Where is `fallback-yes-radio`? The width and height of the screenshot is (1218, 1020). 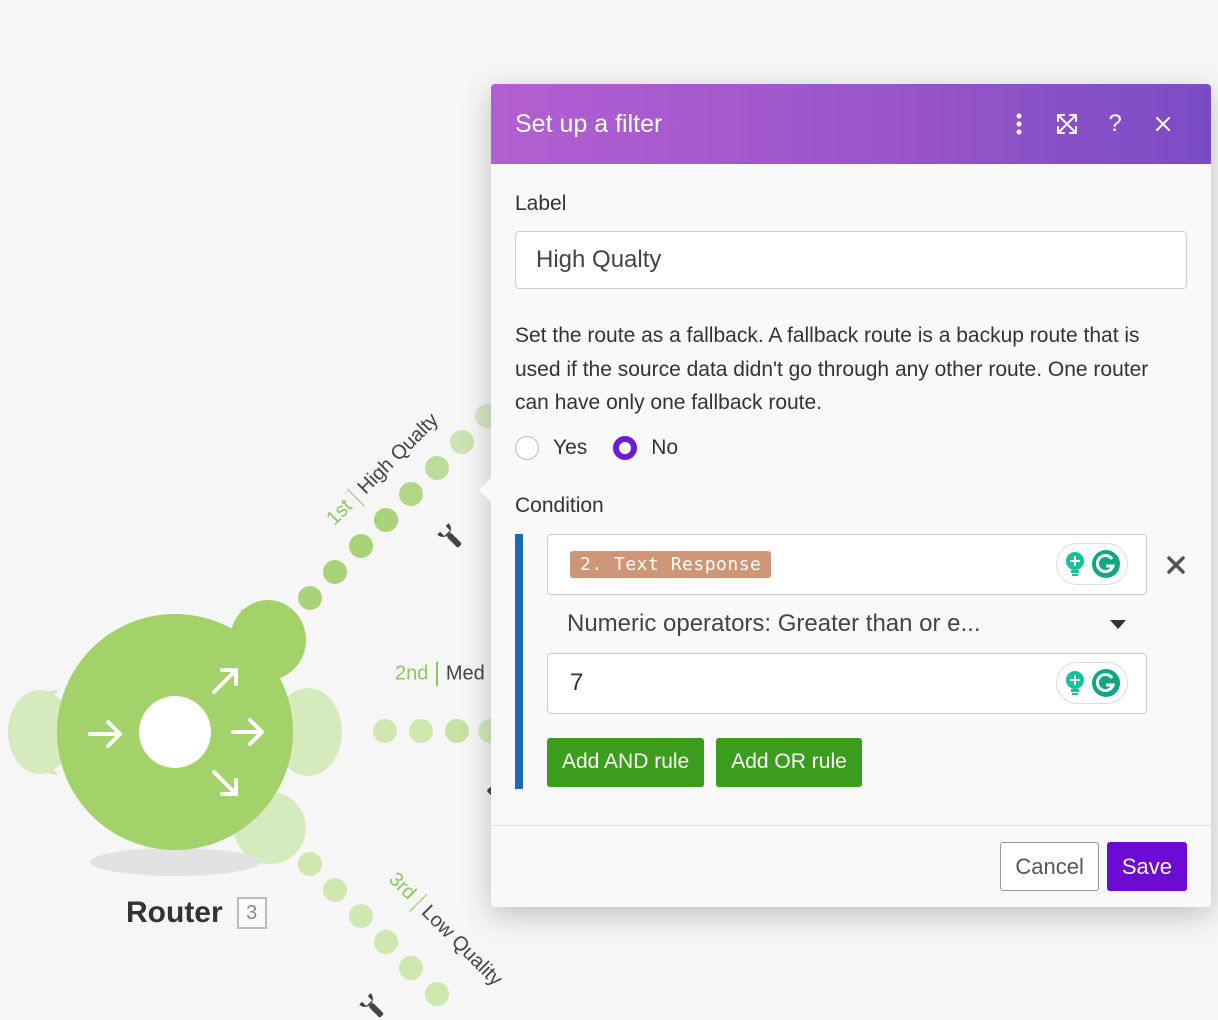
fallback-yes-radio is located at coordinates (527, 447).